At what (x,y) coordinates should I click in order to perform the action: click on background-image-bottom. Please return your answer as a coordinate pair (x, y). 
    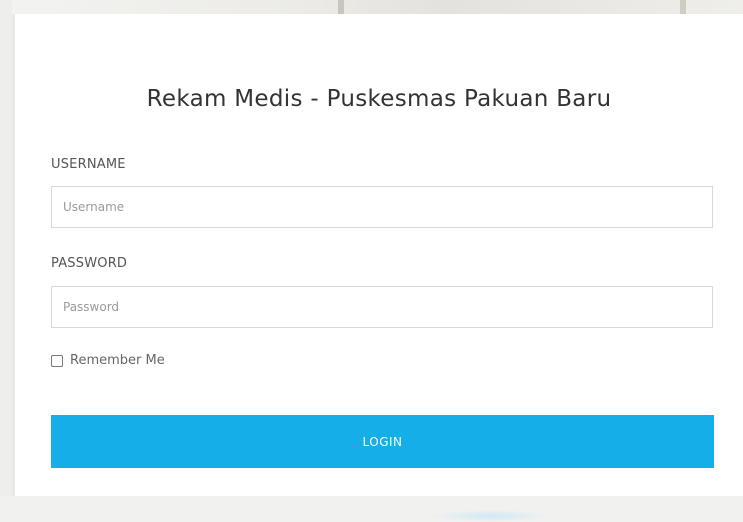
    Looking at the image, I should click on (371, 509).